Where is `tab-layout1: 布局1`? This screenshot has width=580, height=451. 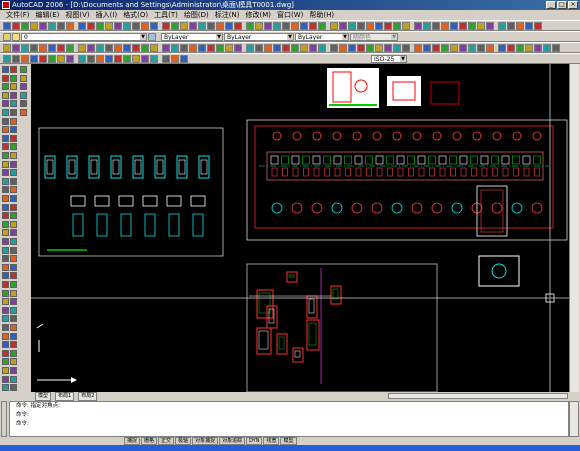 tab-layout1: 布局1 is located at coordinates (65, 396).